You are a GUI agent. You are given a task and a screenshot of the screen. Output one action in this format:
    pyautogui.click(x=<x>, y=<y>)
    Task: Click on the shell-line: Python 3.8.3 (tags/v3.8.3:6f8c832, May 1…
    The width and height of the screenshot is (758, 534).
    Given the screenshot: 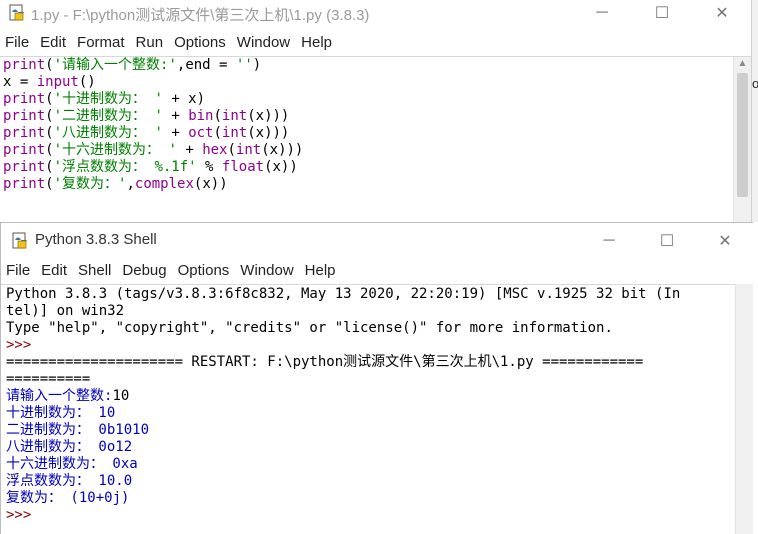 What is the action you would take?
    pyautogui.click(x=343, y=294)
    